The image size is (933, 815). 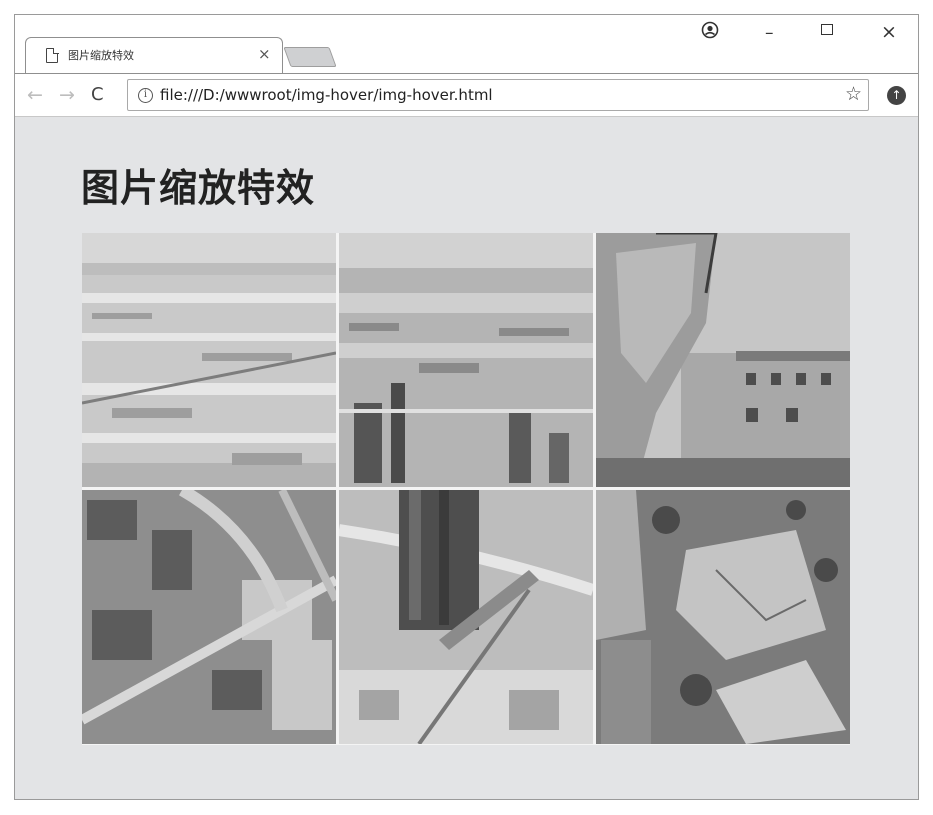 What do you see at coordinates (52, 55) in the screenshot?
I see `page-icon` at bounding box center [52, 55].